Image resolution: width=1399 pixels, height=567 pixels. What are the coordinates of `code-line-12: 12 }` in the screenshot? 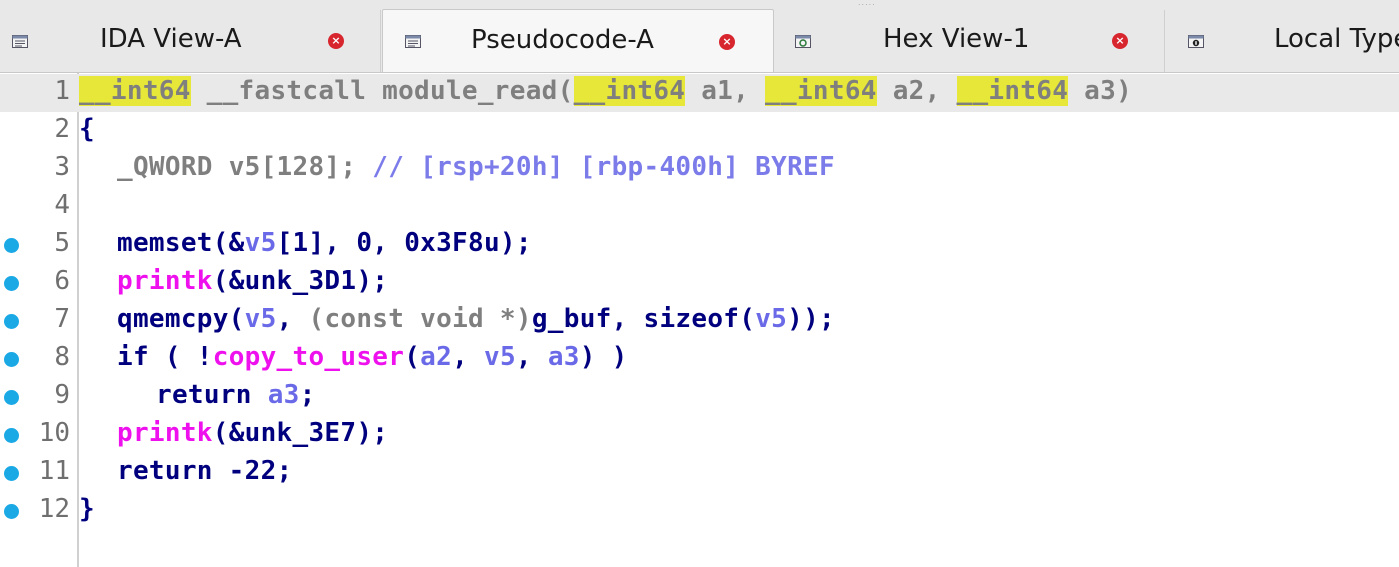 It's located at (699, 511).